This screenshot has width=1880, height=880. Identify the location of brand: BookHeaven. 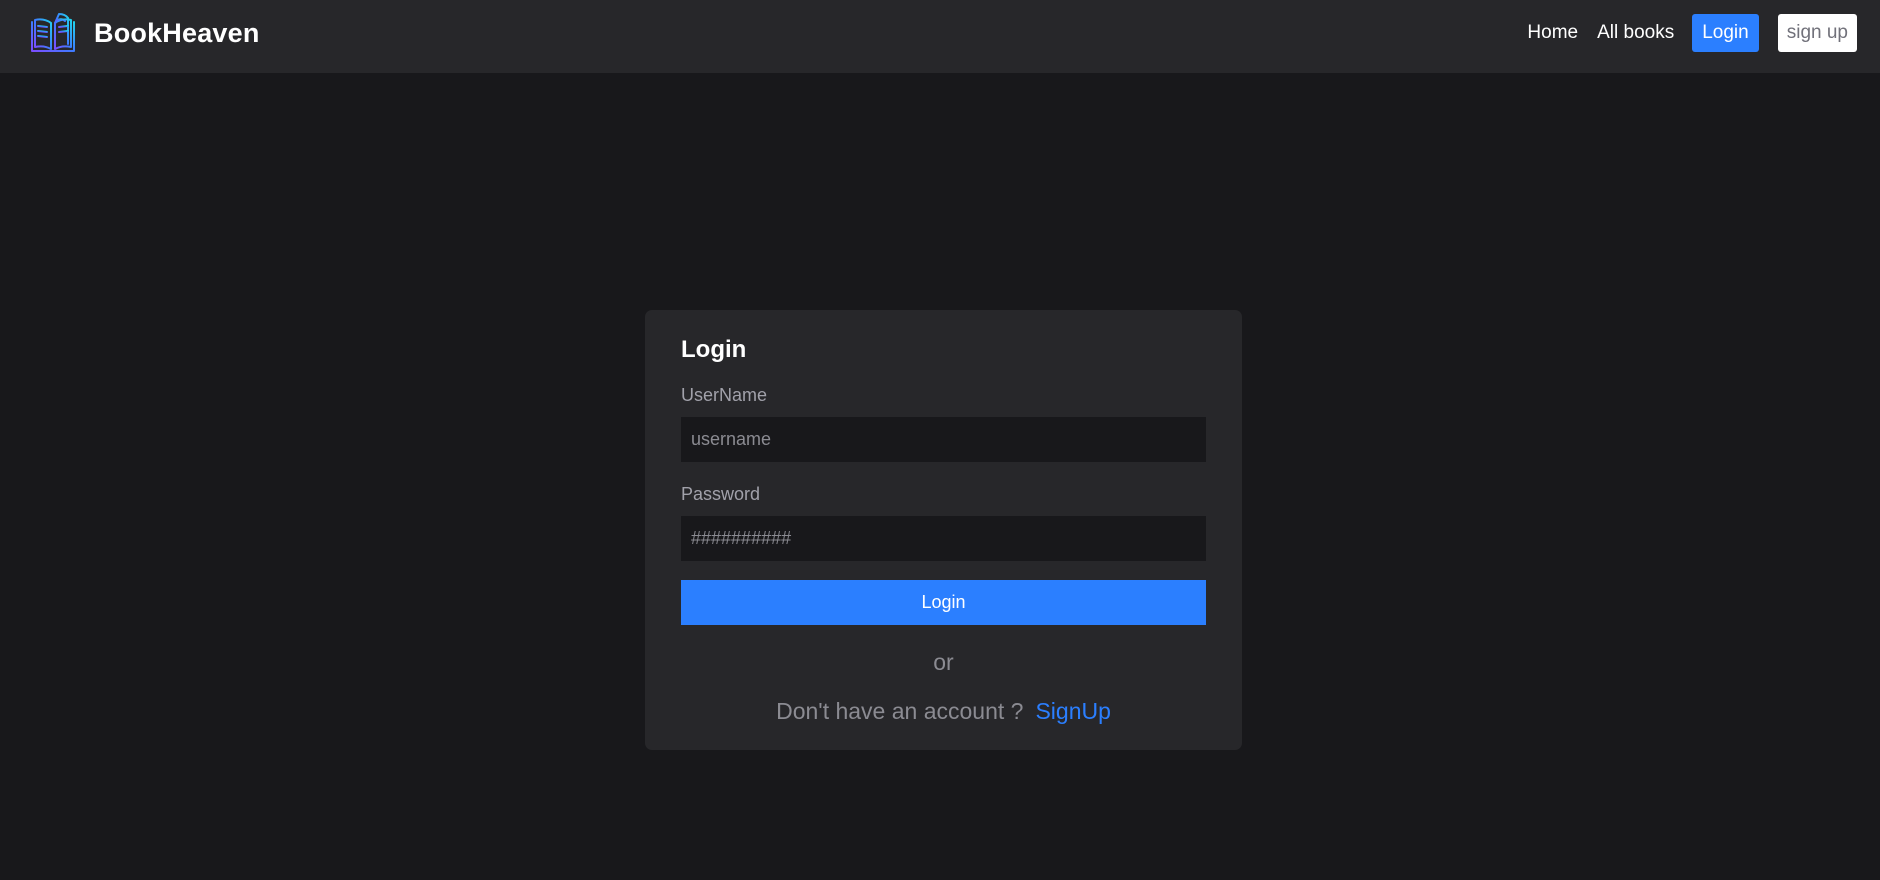
(144, 33).